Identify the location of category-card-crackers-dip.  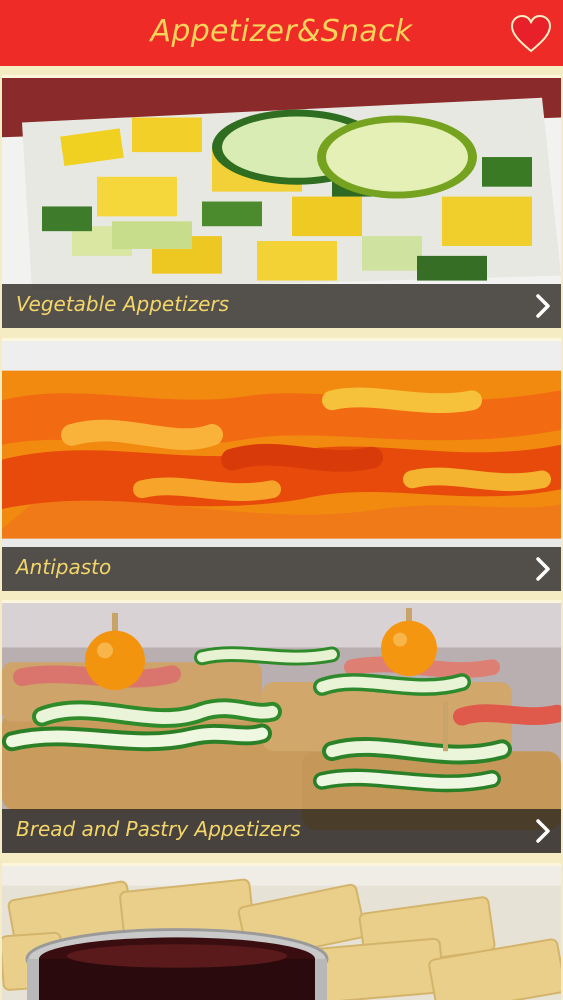
(281, 931).